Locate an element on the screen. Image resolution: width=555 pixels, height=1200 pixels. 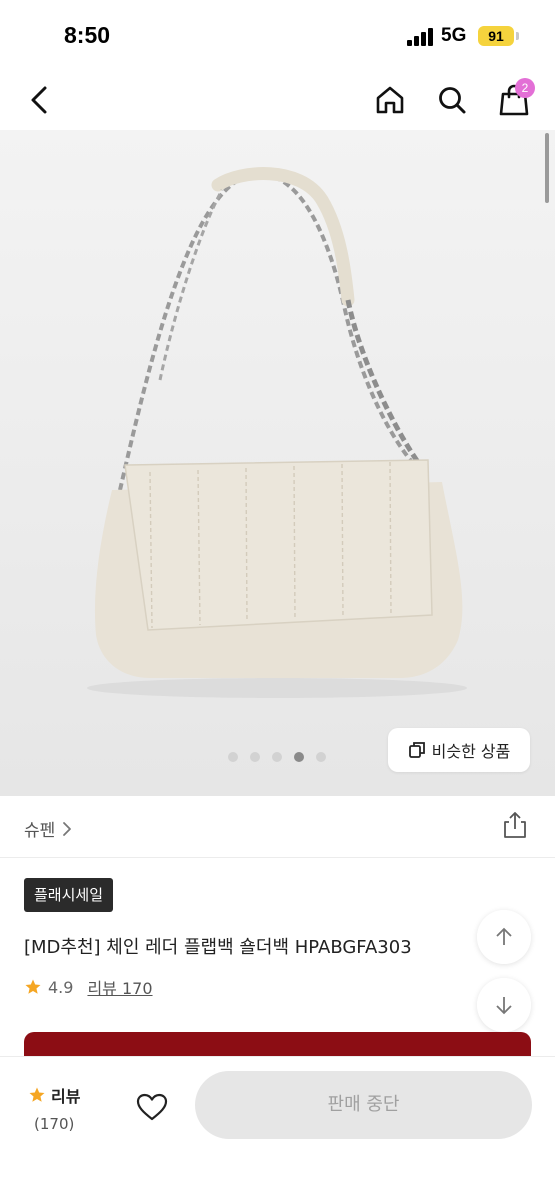
gallery-dot-active is located at coordinates (299, 757).